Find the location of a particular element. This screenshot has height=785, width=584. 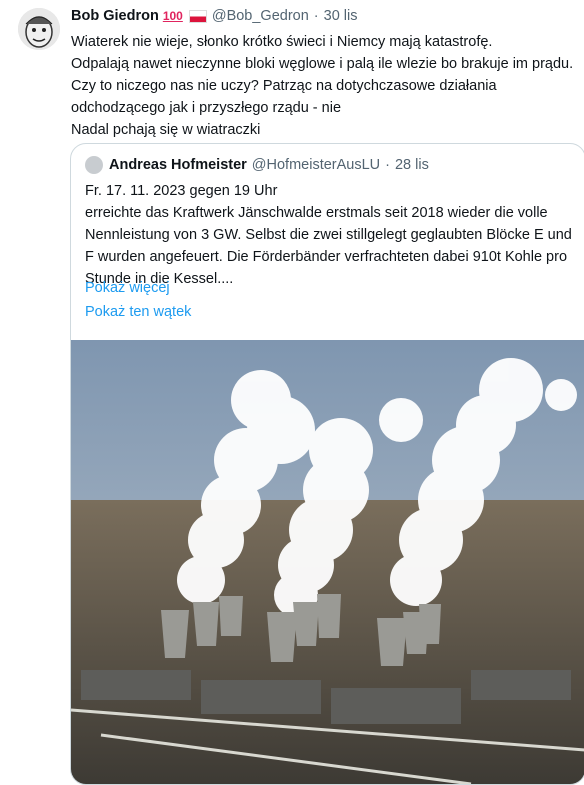

cartoon-face-avatar is located at coordinates (39, 29).